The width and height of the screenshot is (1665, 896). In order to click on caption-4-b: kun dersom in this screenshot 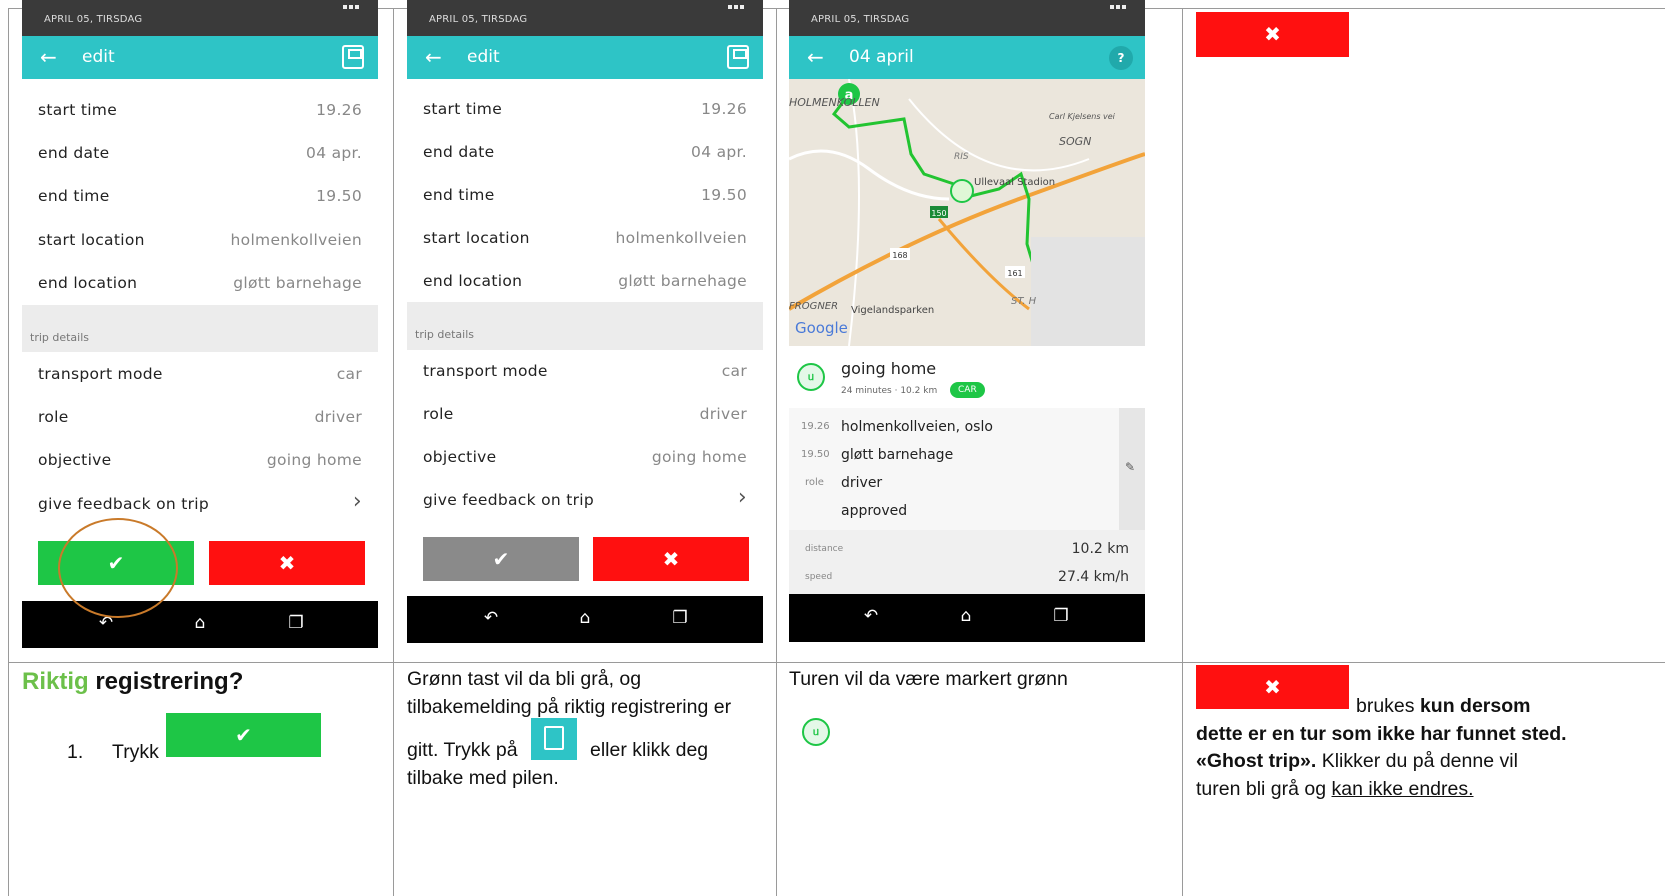, I will do `click(1475, 706)`.